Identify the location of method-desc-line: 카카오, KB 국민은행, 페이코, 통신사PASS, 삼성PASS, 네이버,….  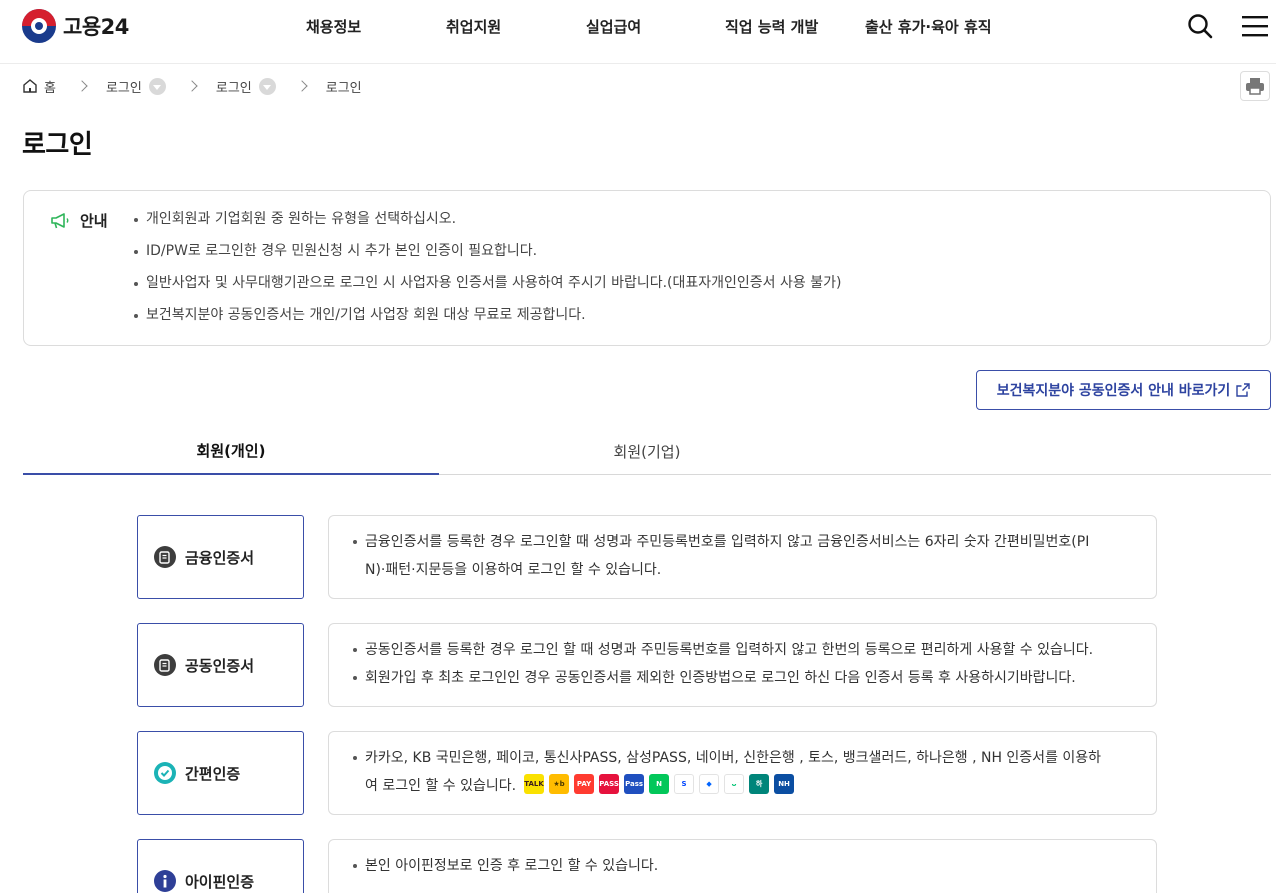
(746, 772).